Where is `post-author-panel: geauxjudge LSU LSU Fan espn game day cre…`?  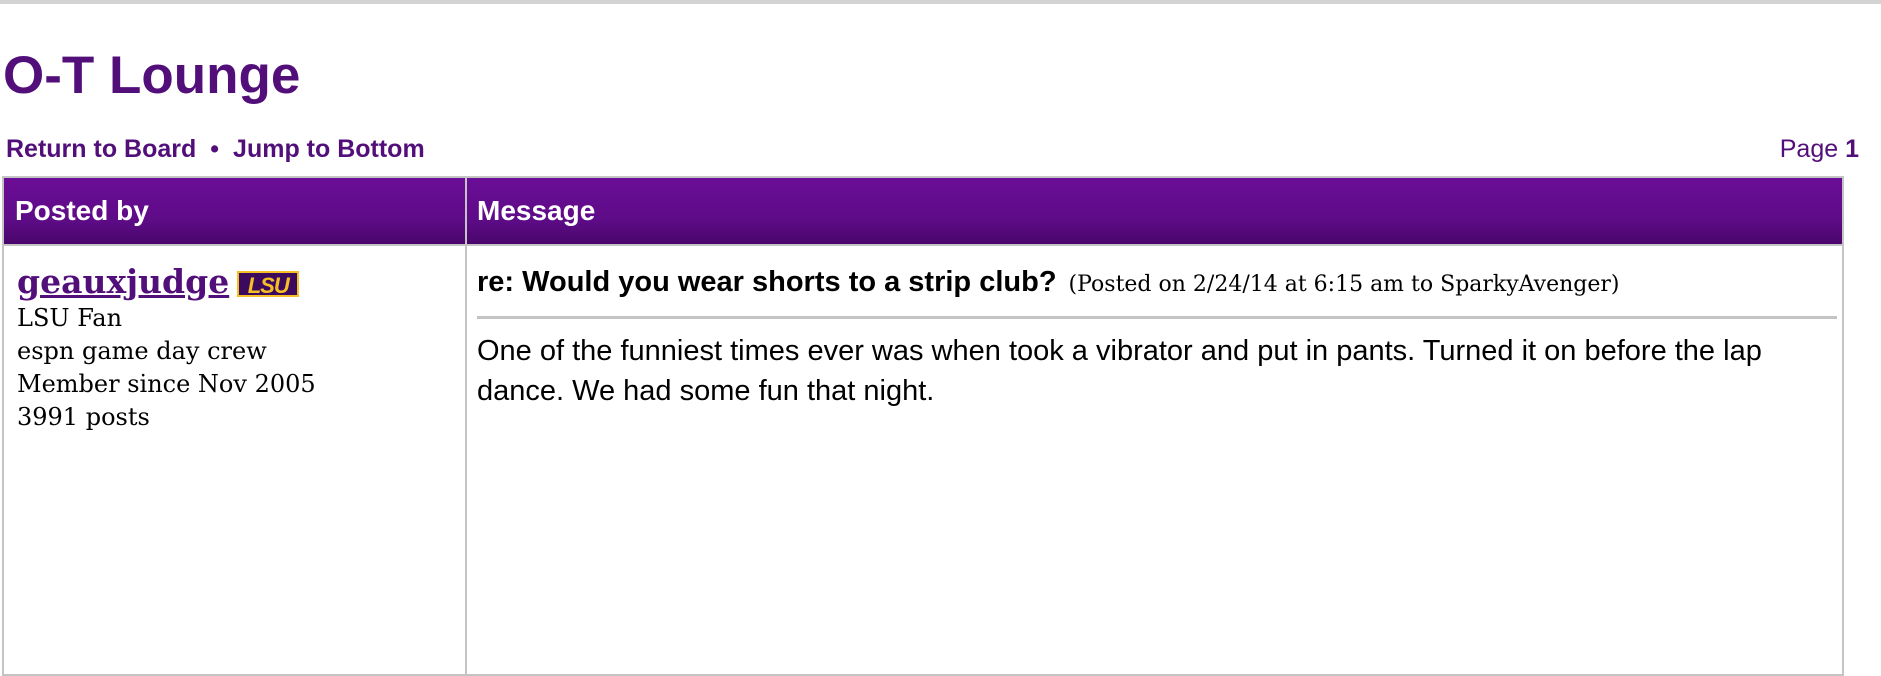
post-author-panel: geauxjudge LSU LSU Fan espn game day cre… is located at coordinates (166, 348).